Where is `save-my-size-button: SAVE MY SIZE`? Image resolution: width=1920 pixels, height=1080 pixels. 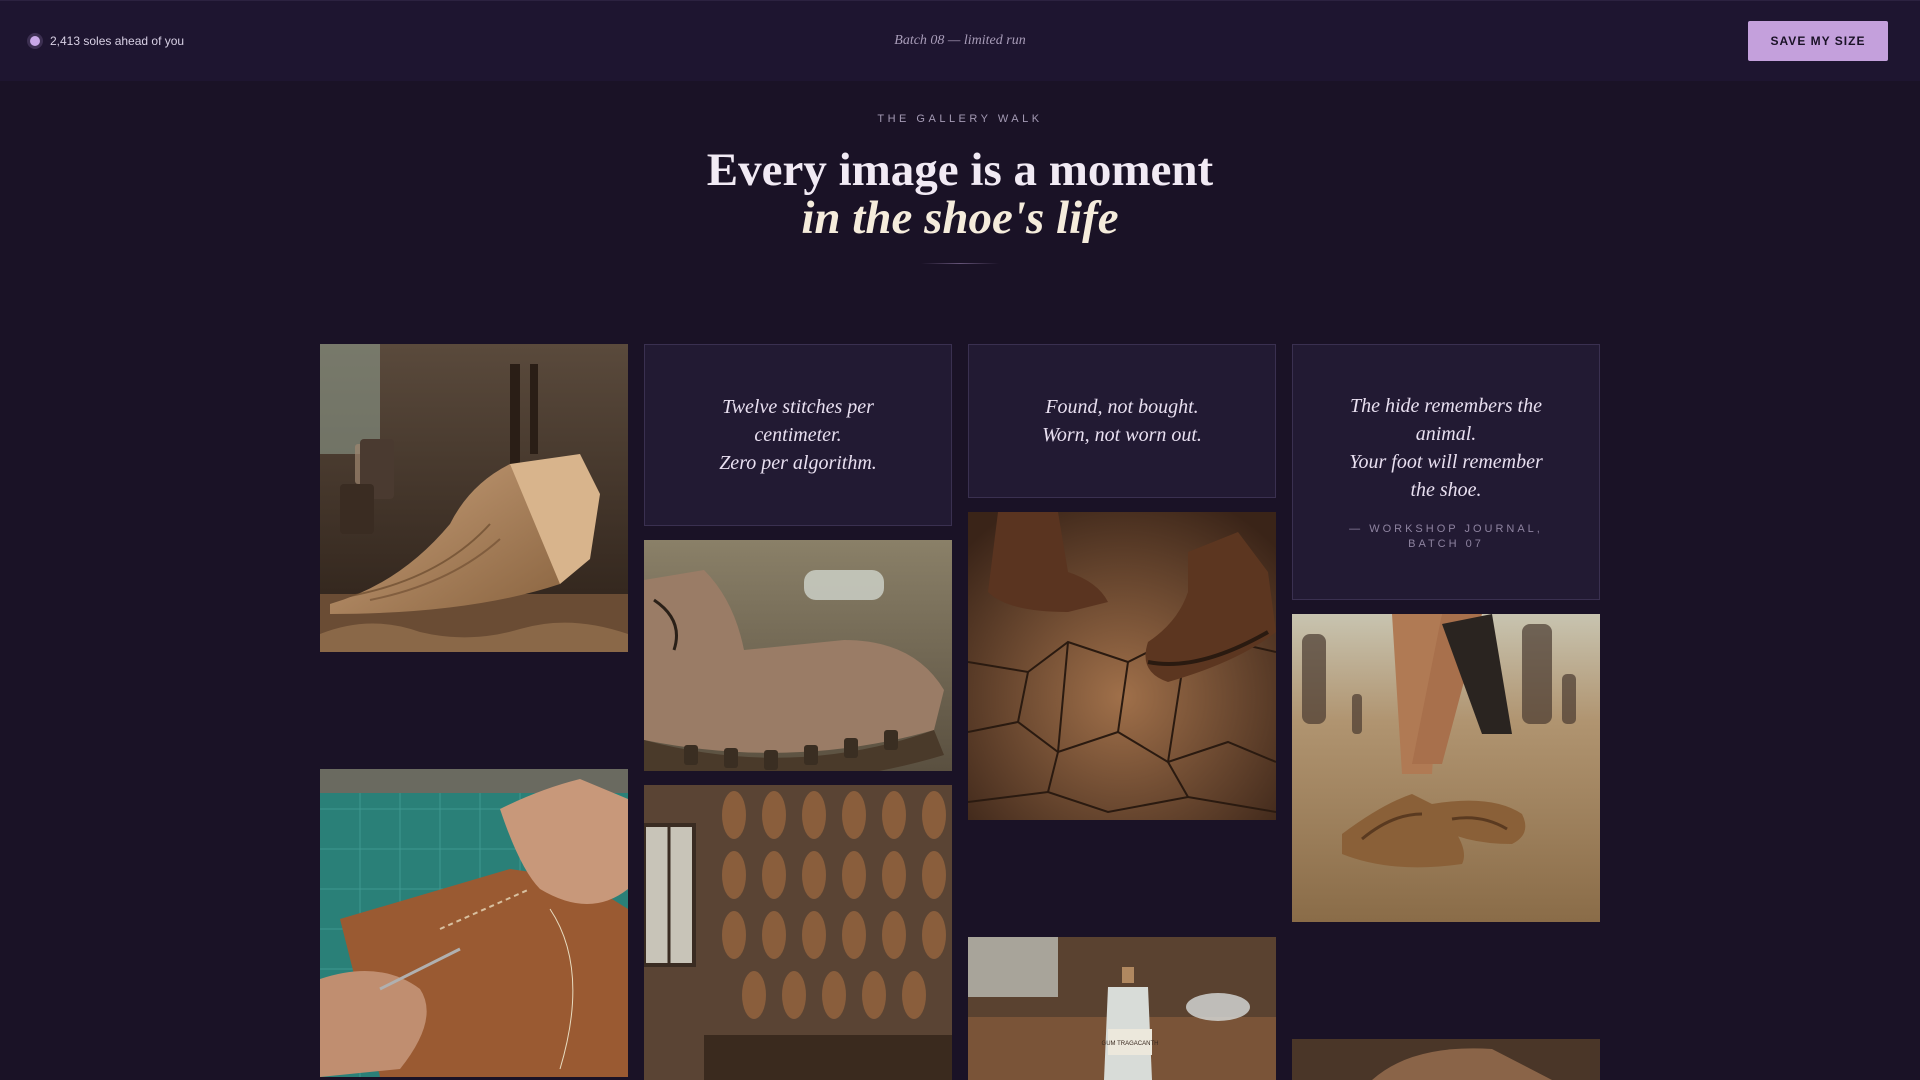
save-my-size-button: SAVE MY SIZE is located at coordinates (1818, 41).